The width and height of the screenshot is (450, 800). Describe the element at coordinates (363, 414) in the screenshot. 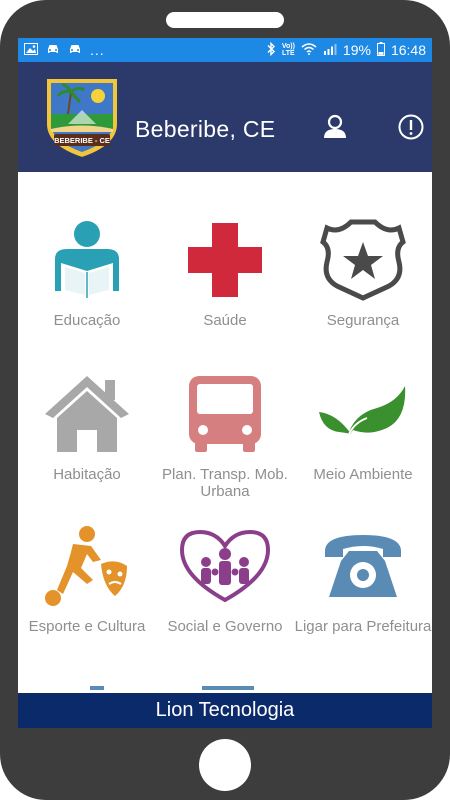

I see `leaves-icon` at that location.